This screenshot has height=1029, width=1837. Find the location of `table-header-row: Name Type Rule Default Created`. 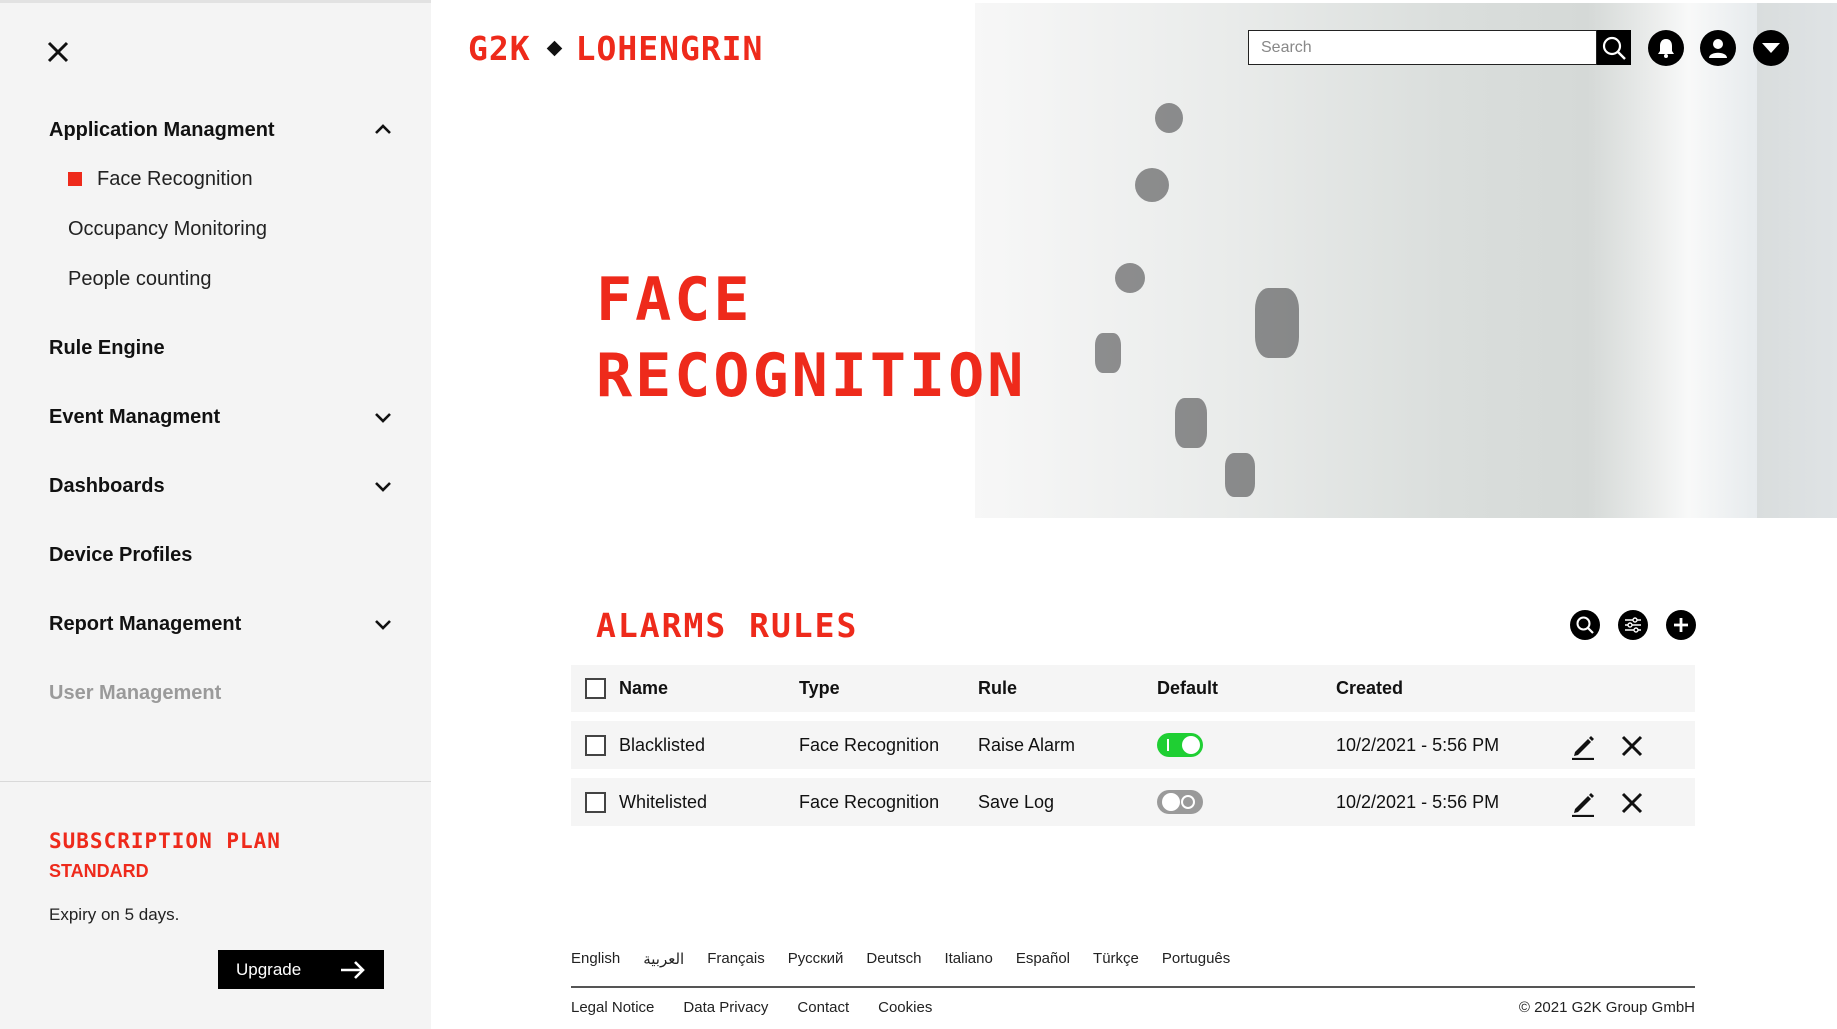

table-header-row: Name Type Rule Default Created is located at coordinates (1133, 688).